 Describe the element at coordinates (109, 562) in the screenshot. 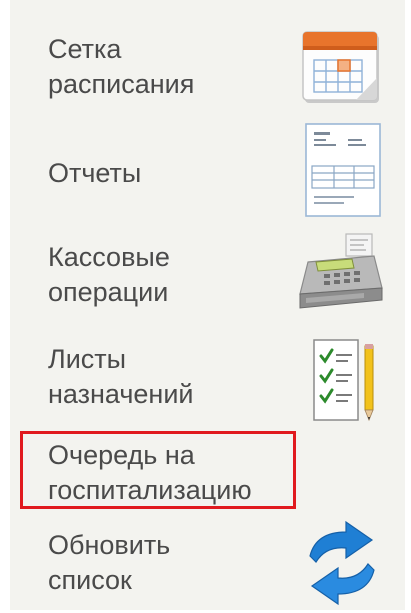

I see `menu-item-label: Обновить список` at that location.